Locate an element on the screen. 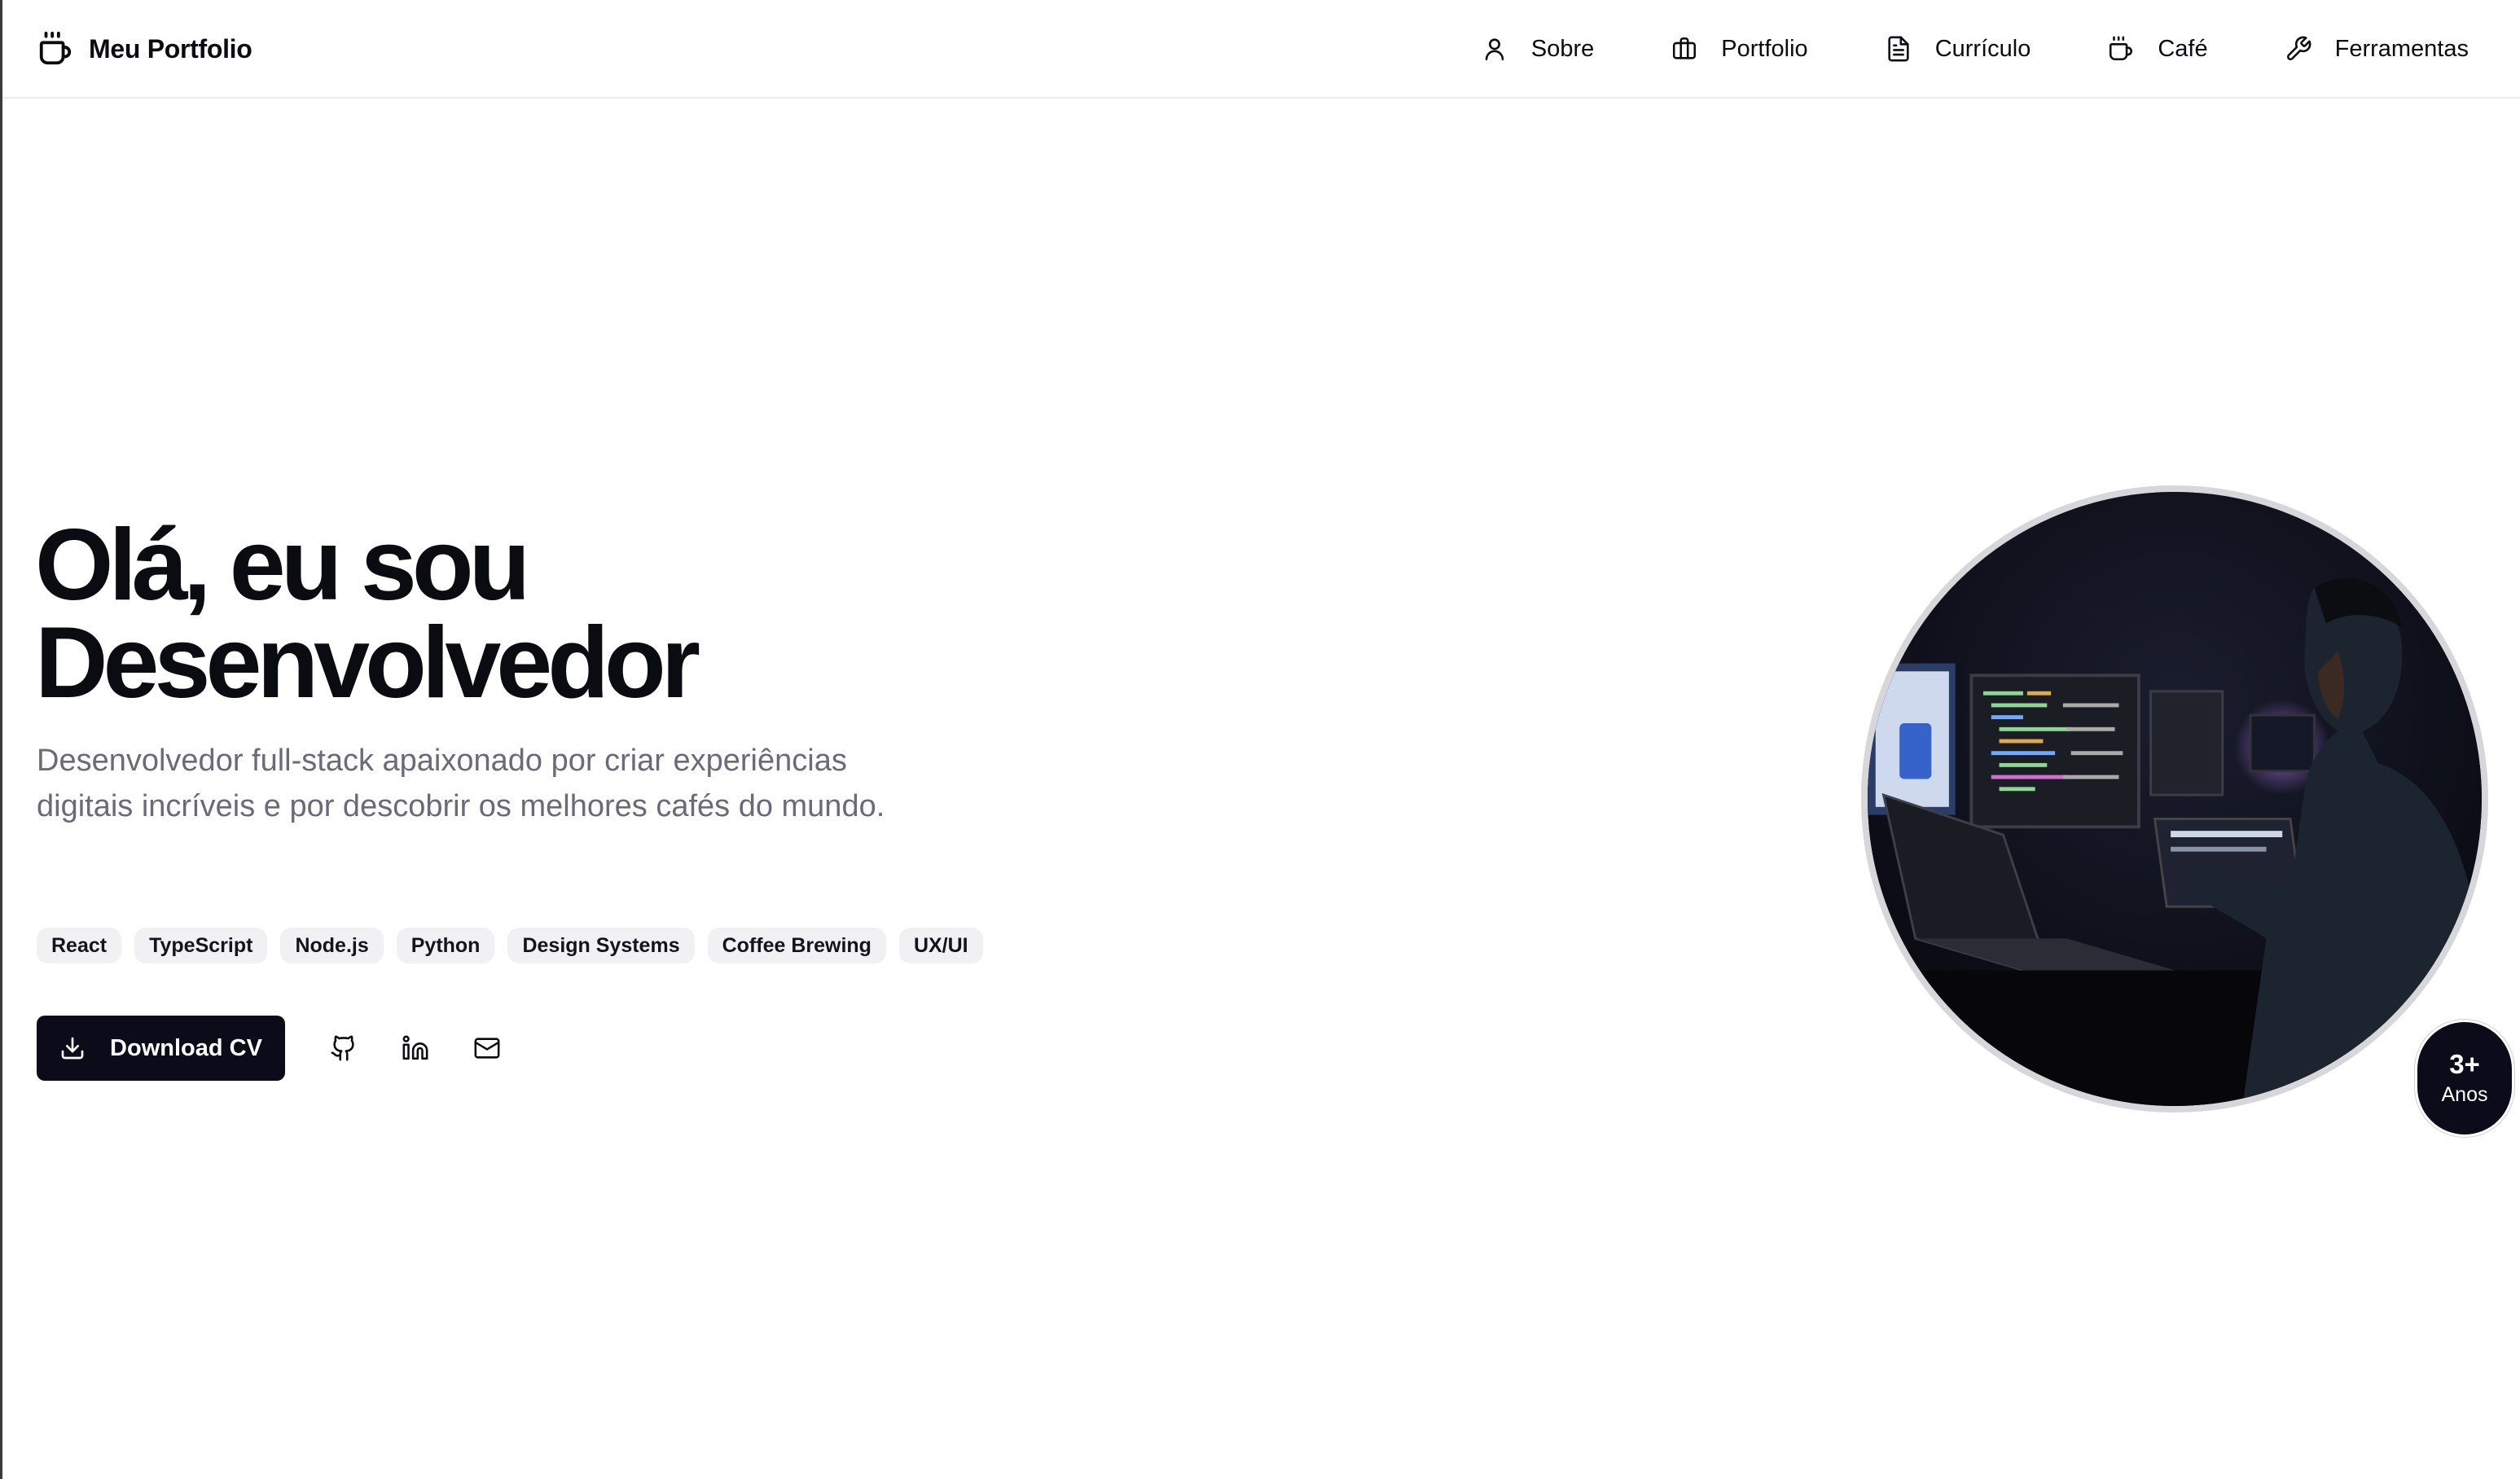 The height and width of the screenshot is (1479, 2520). hero-actions: Download CV is located at coordinates (274, 1048).